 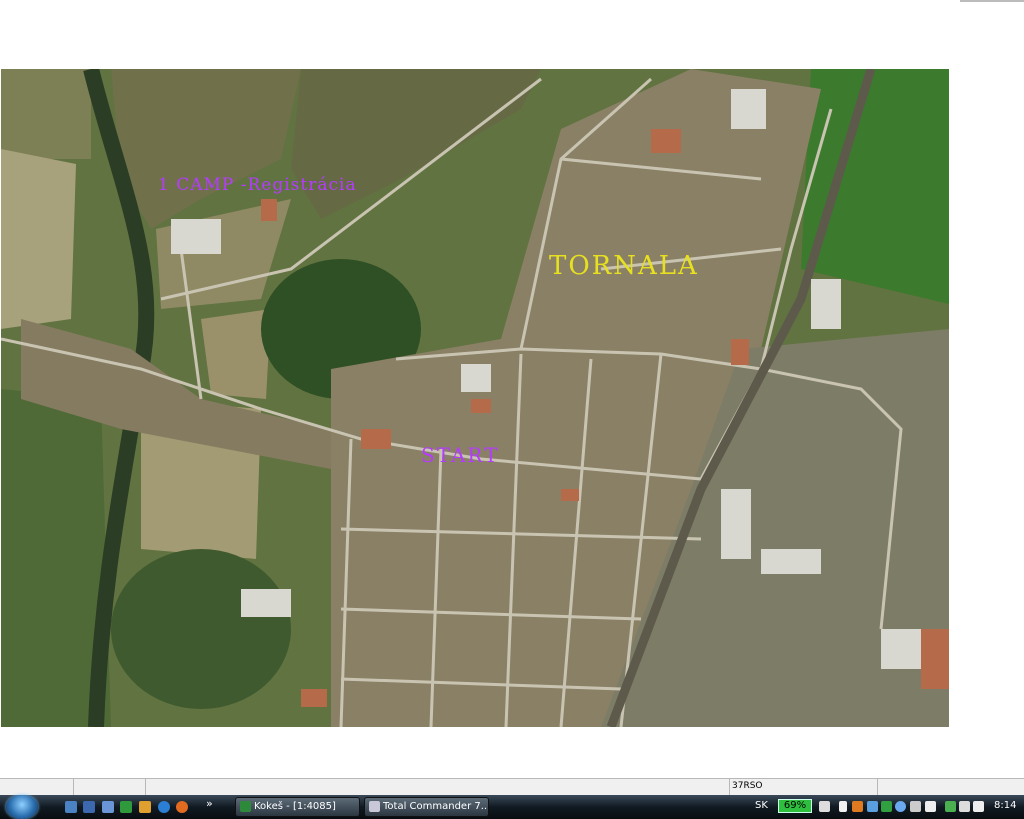 What do you see at coordinates (164, 807) in the screenshot?
I see `internet-explorer-icon` at bounding box center [164, 807].